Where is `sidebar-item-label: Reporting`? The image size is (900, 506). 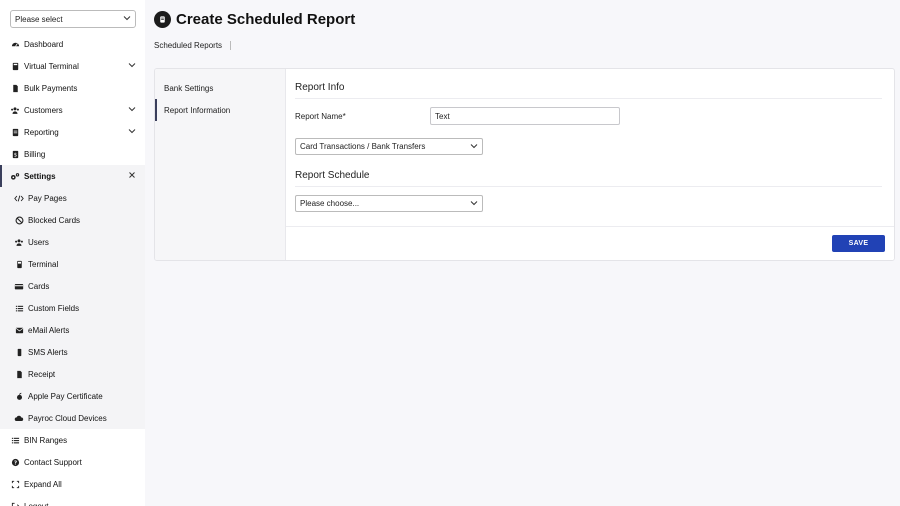
sidebar-item-label: Reporting is located at coordinates (41, 132).